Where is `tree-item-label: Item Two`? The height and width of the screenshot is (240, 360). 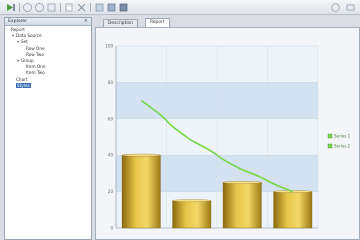 tree-item-label: Item Two is located at coordinates (35, 73).